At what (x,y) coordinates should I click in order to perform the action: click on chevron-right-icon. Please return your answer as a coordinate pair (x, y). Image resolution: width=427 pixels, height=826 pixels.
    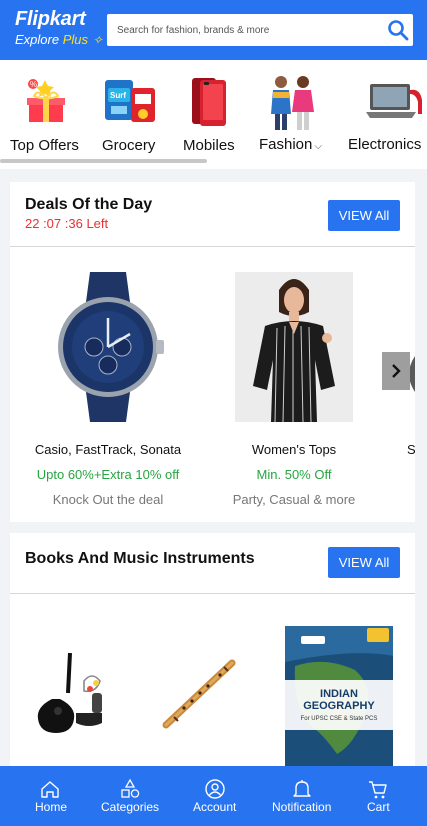
    Looking at the image, I should click on (396, 371).